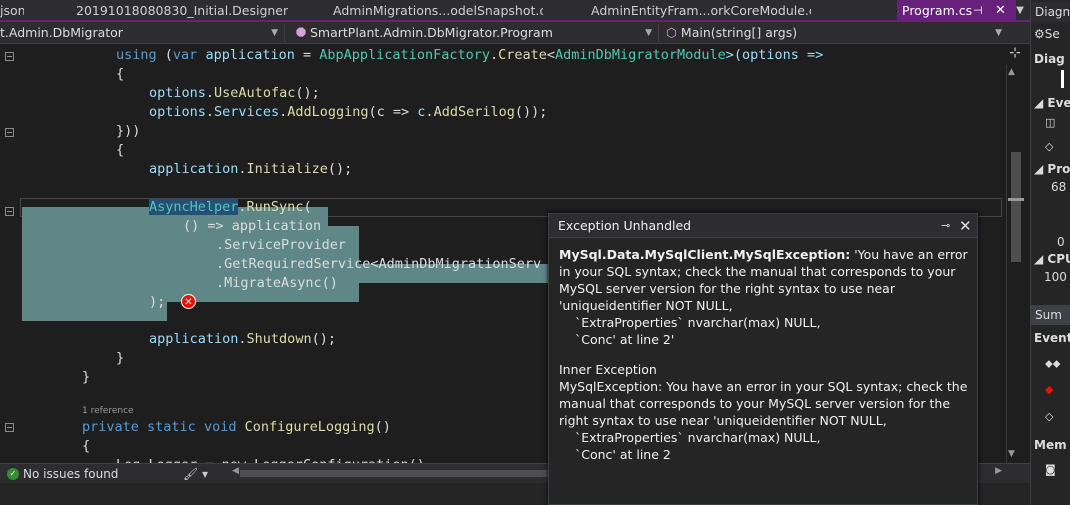 The image size is (1070, 505). Describe the element at coordinates (1015, 54) in the screenshot. I see `split-editor-icon: ⊹` at that location.